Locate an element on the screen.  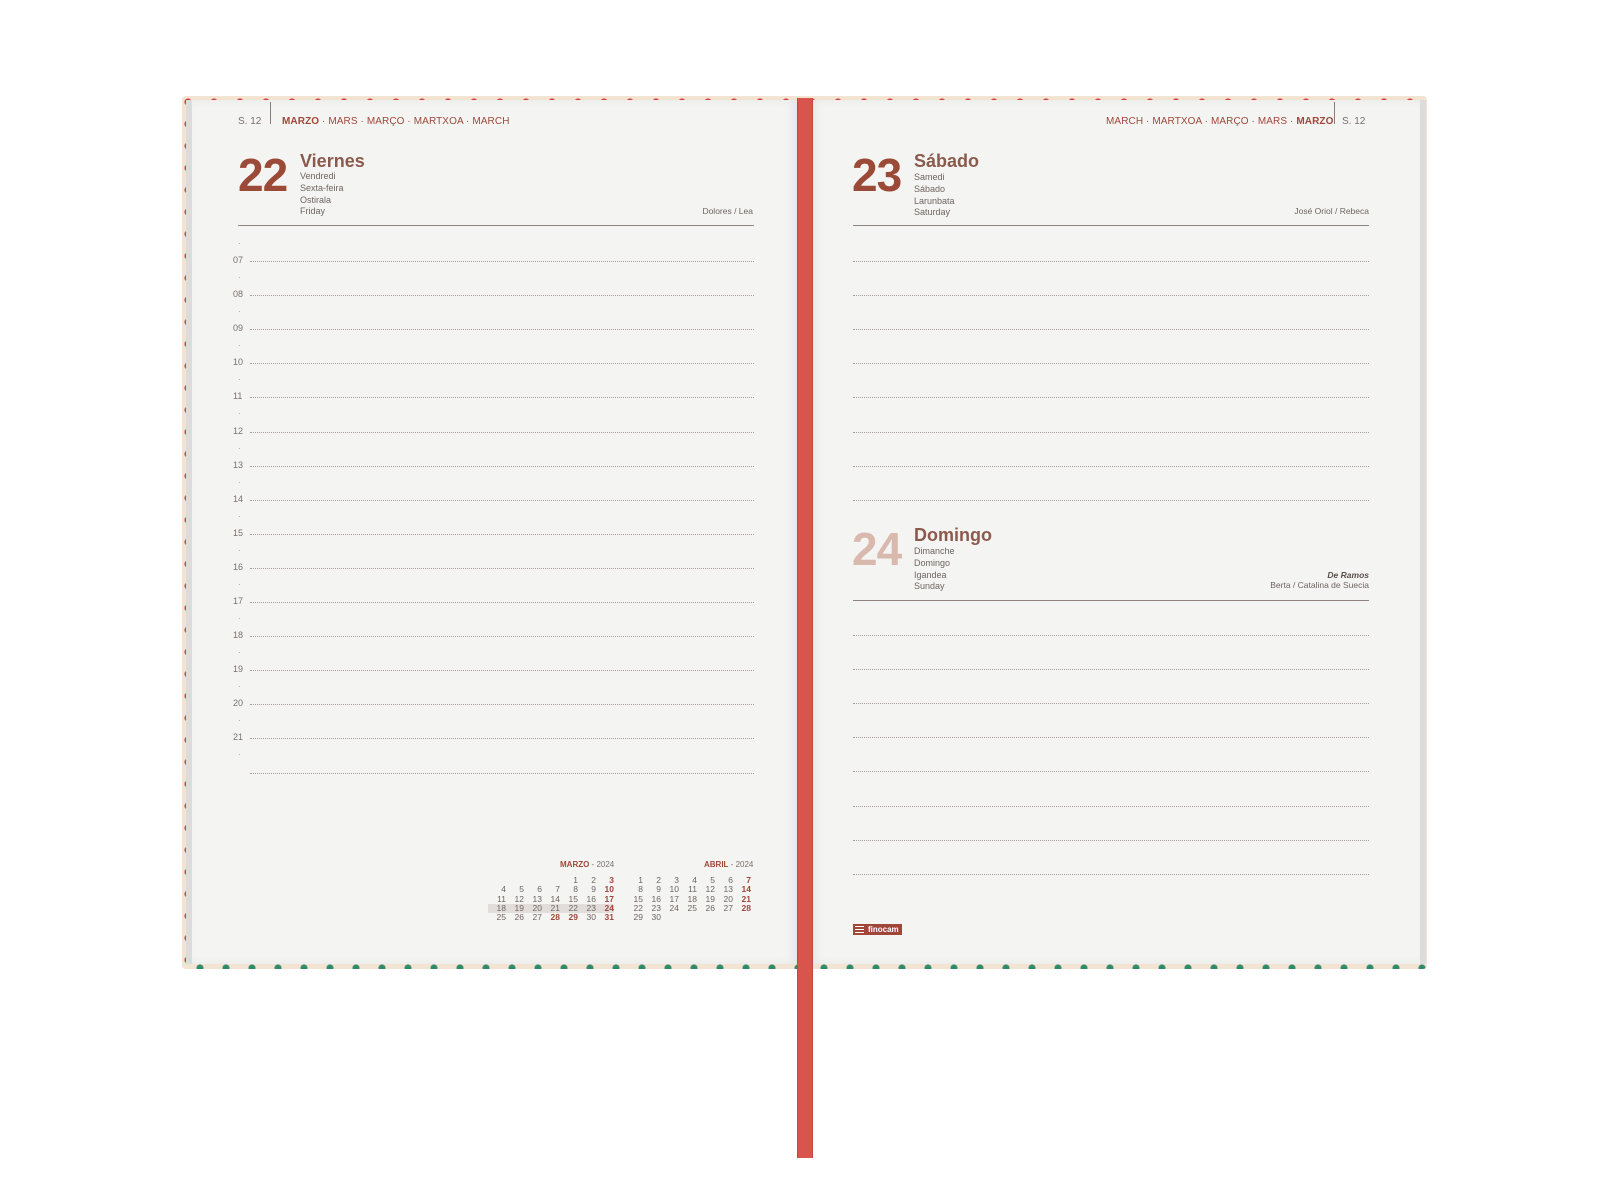
calendar-day: 28 is located at coordinates (746, 907).